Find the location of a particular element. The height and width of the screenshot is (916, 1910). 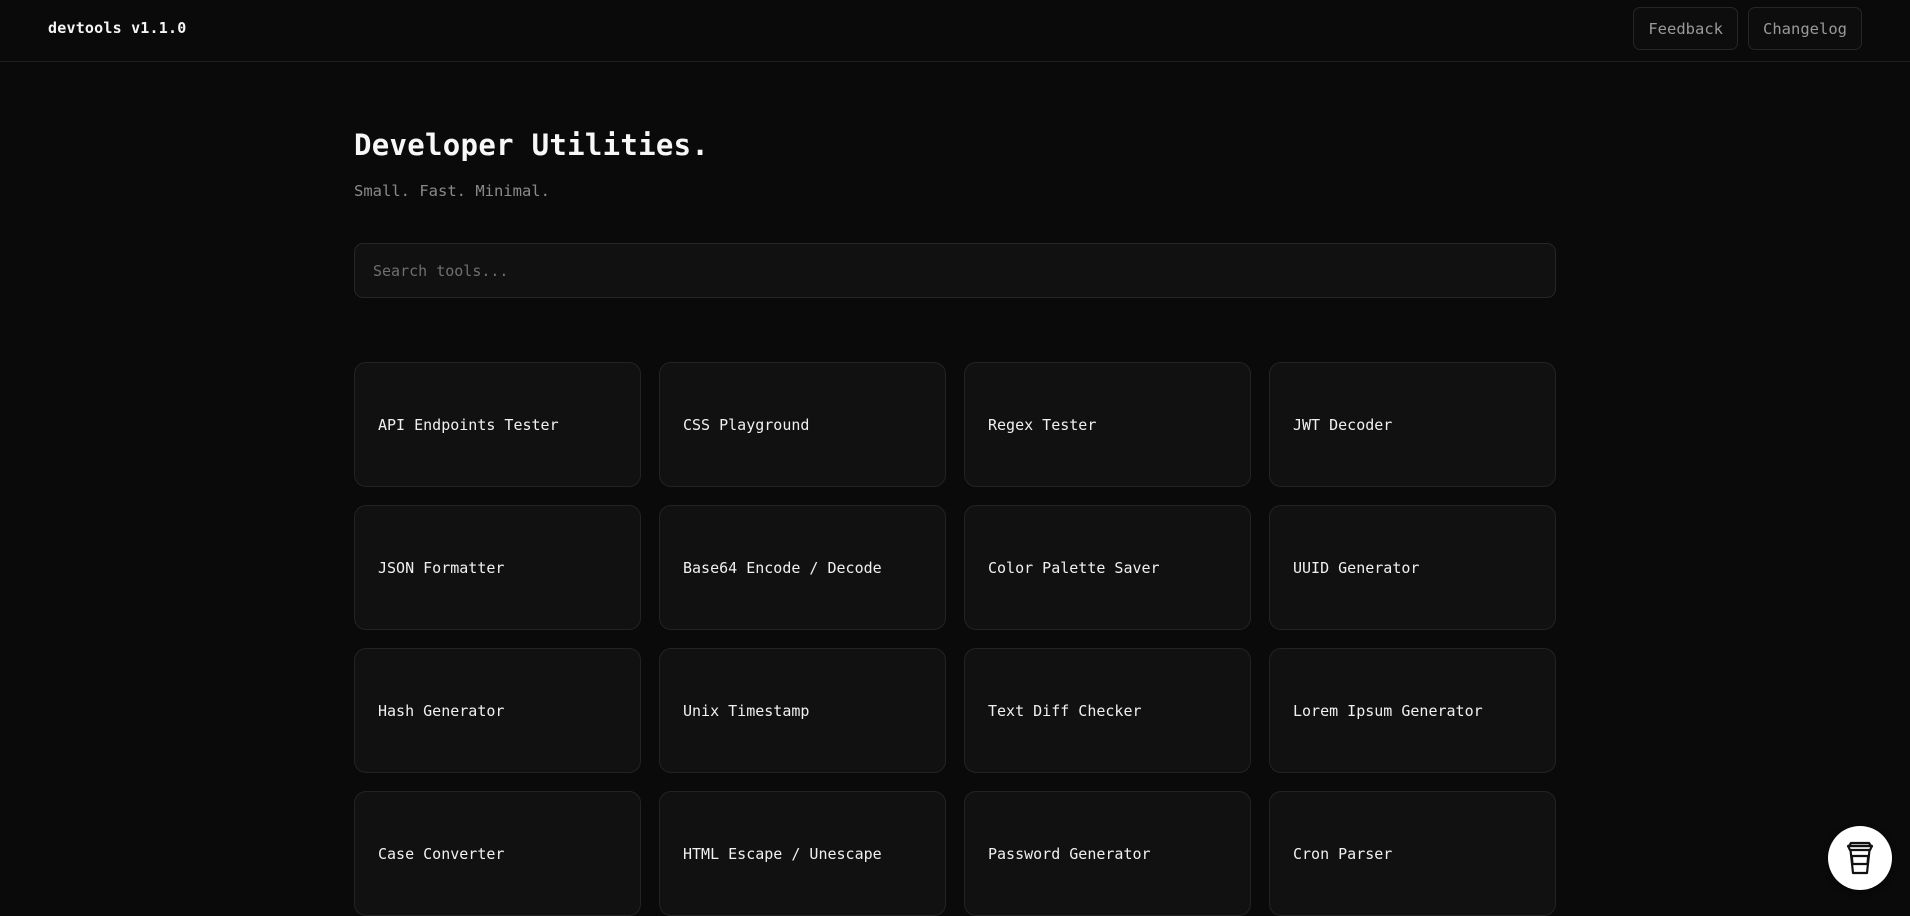

brand-logo-text: devtools v1.1.0 is located at coordinates (117, 28).